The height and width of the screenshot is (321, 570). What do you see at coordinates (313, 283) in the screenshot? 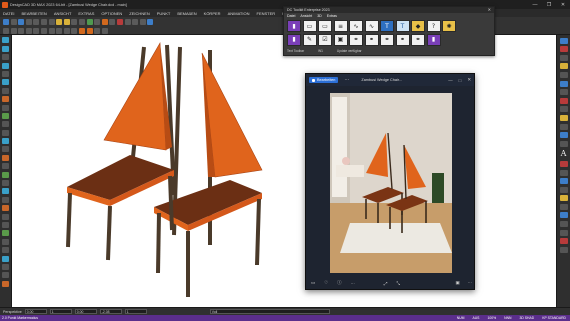
I see `viewer-slideshow-button: ▭` at bounding box center [313, 283].